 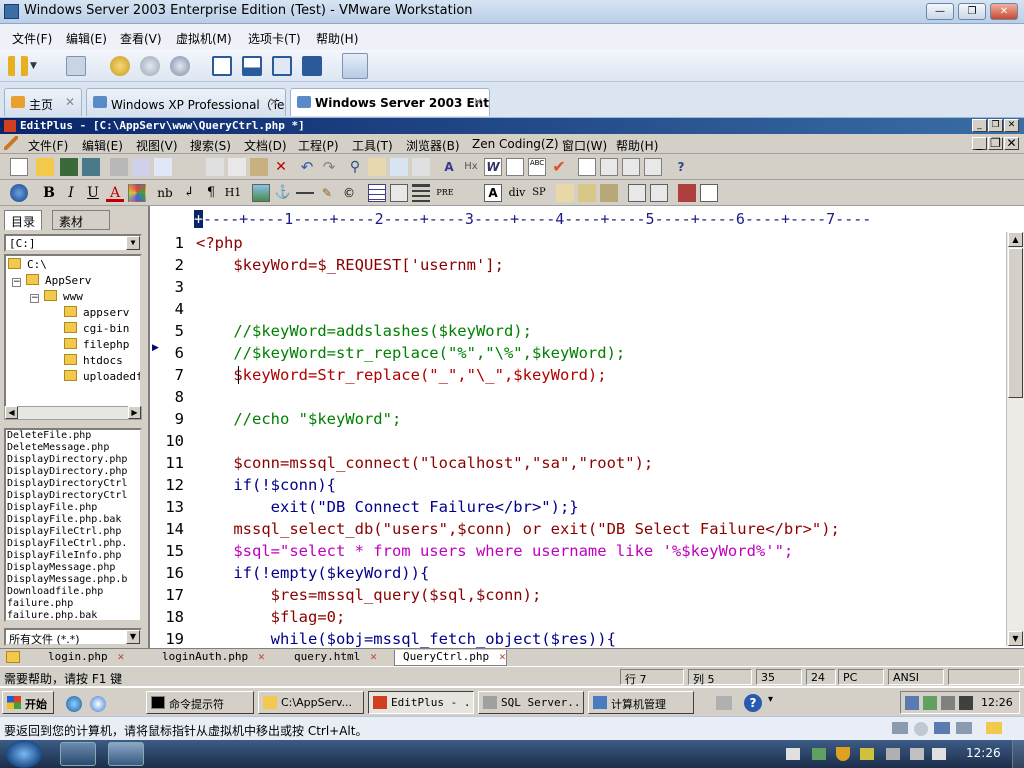 What do you see at coordinates (27, 264) in the screenshot?
I see `tree-item: C:\` at bounding box center [27, 264].